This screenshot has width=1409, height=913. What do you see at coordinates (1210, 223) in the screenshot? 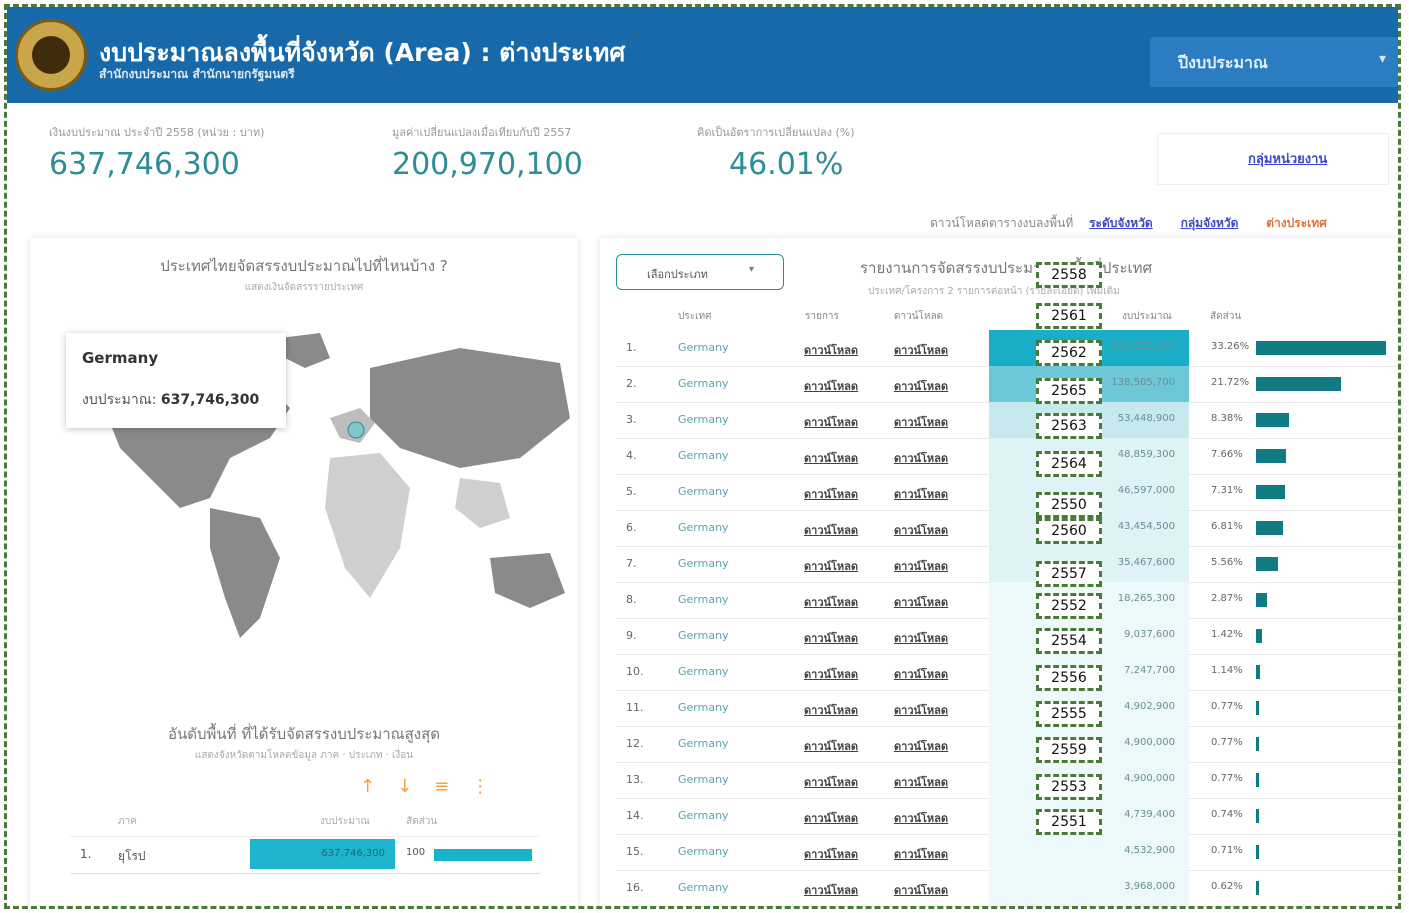
I see `breadcrumb-link-group: กลุ่มจังหวัด` at bounding box center [1210, 223].